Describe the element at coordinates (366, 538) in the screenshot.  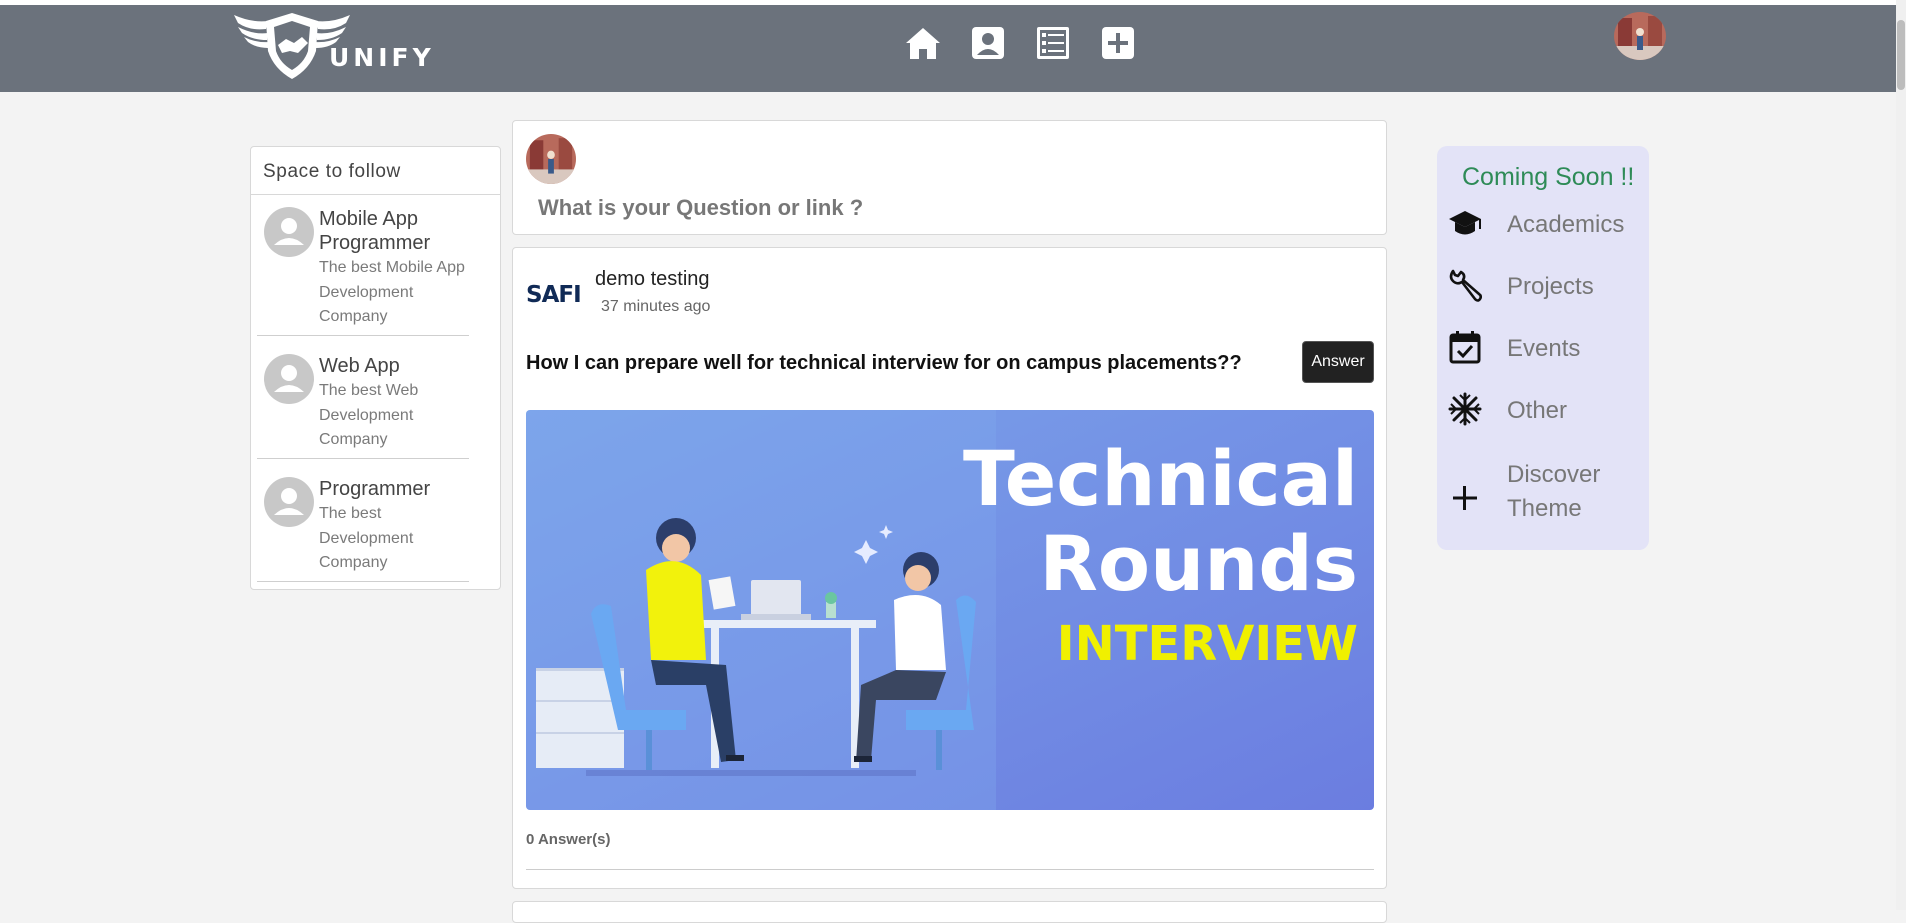
I see `space-description: The best Development Company` at that location.